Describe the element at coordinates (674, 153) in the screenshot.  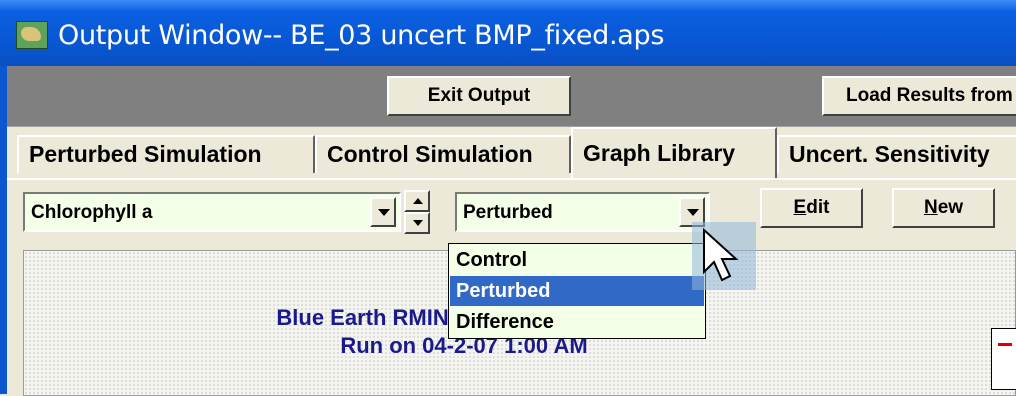
I see `tab-graph-library: Graph Library` at that location.